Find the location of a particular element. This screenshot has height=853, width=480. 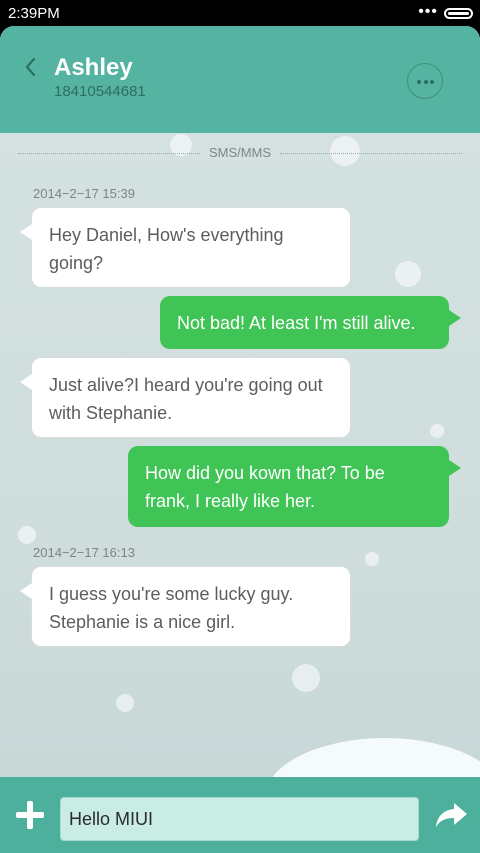

composer-bar is located at coordinates (240, 815).